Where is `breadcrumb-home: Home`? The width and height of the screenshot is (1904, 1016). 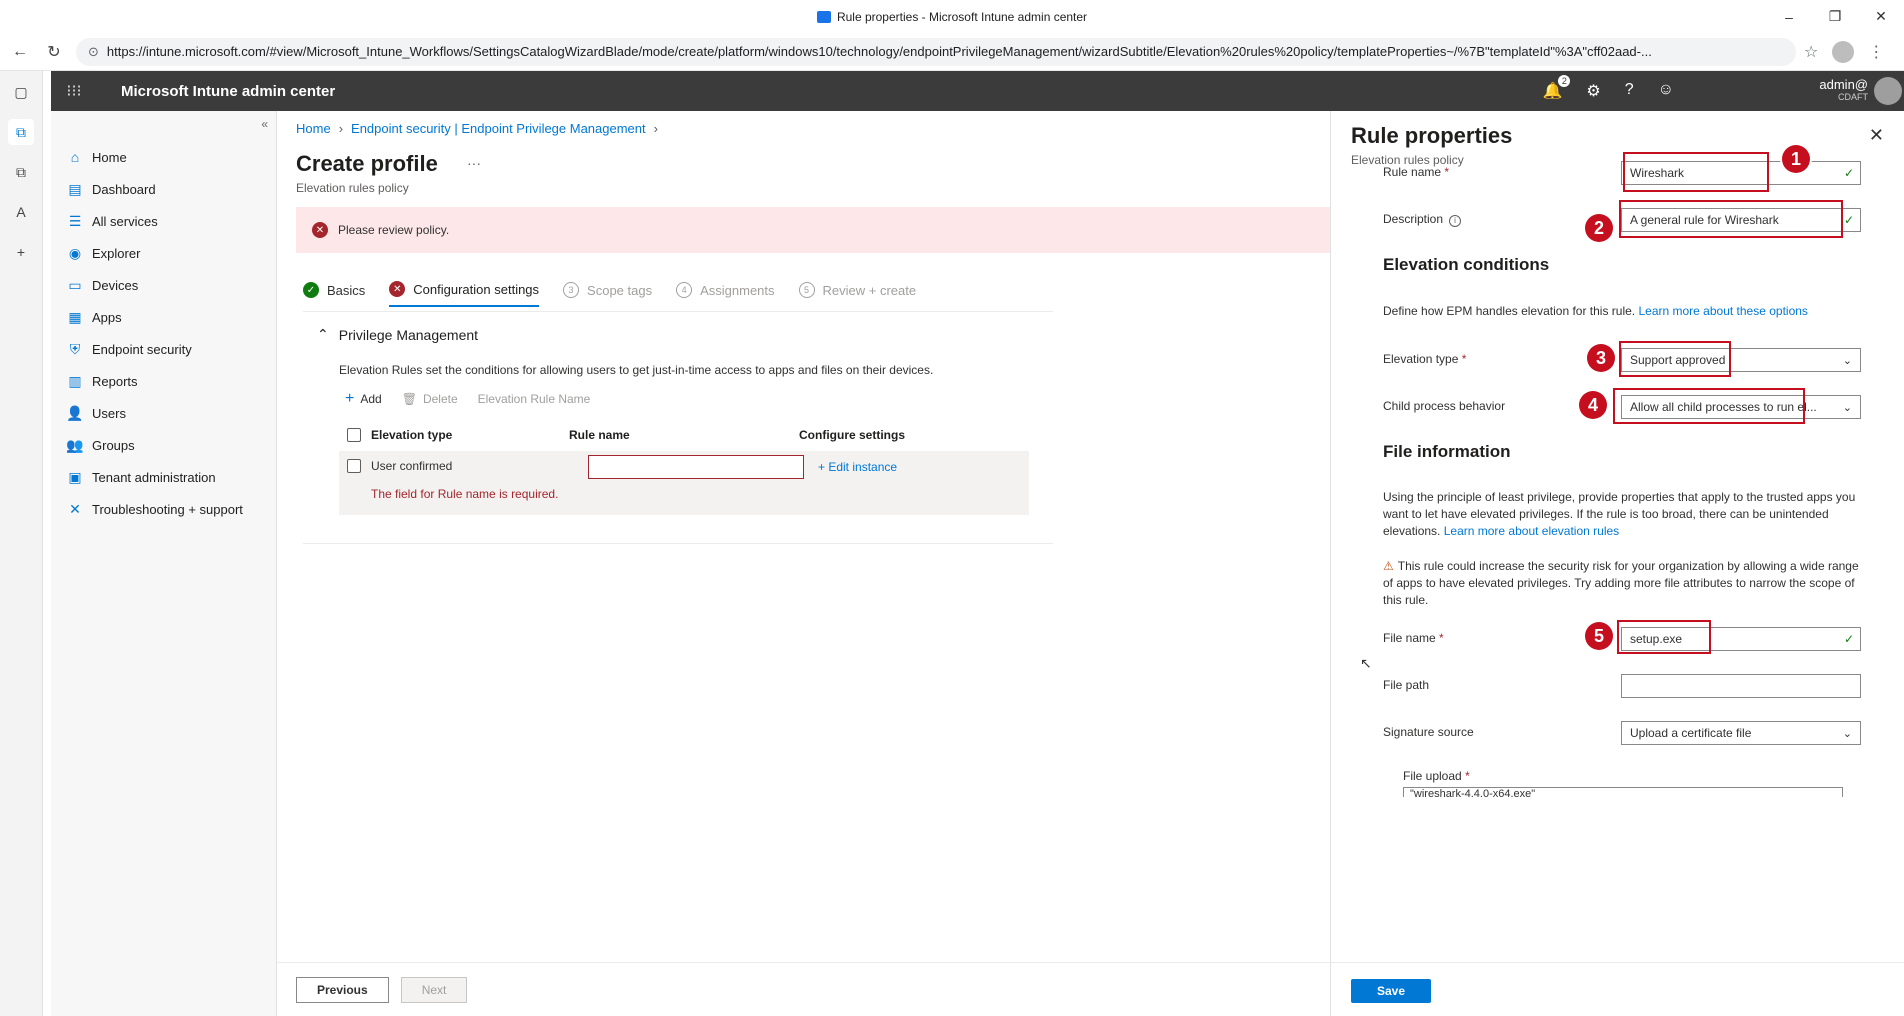 breadcrumb-home: Home is located at coordinates (313, 128).